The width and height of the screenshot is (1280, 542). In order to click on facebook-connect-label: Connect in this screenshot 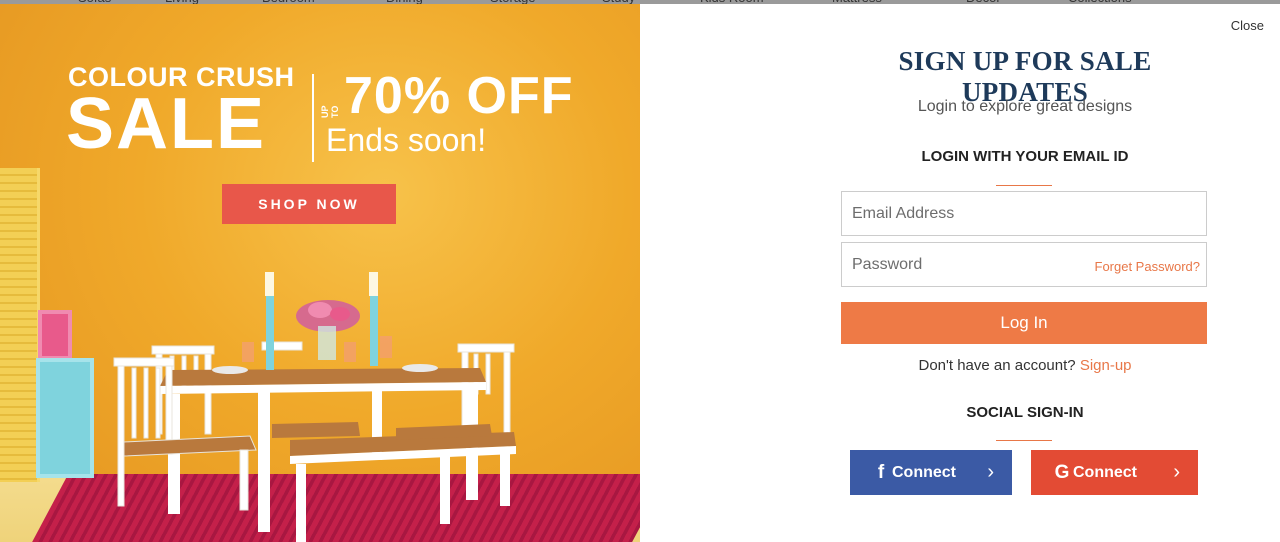, I will do `click(924, 472)`.